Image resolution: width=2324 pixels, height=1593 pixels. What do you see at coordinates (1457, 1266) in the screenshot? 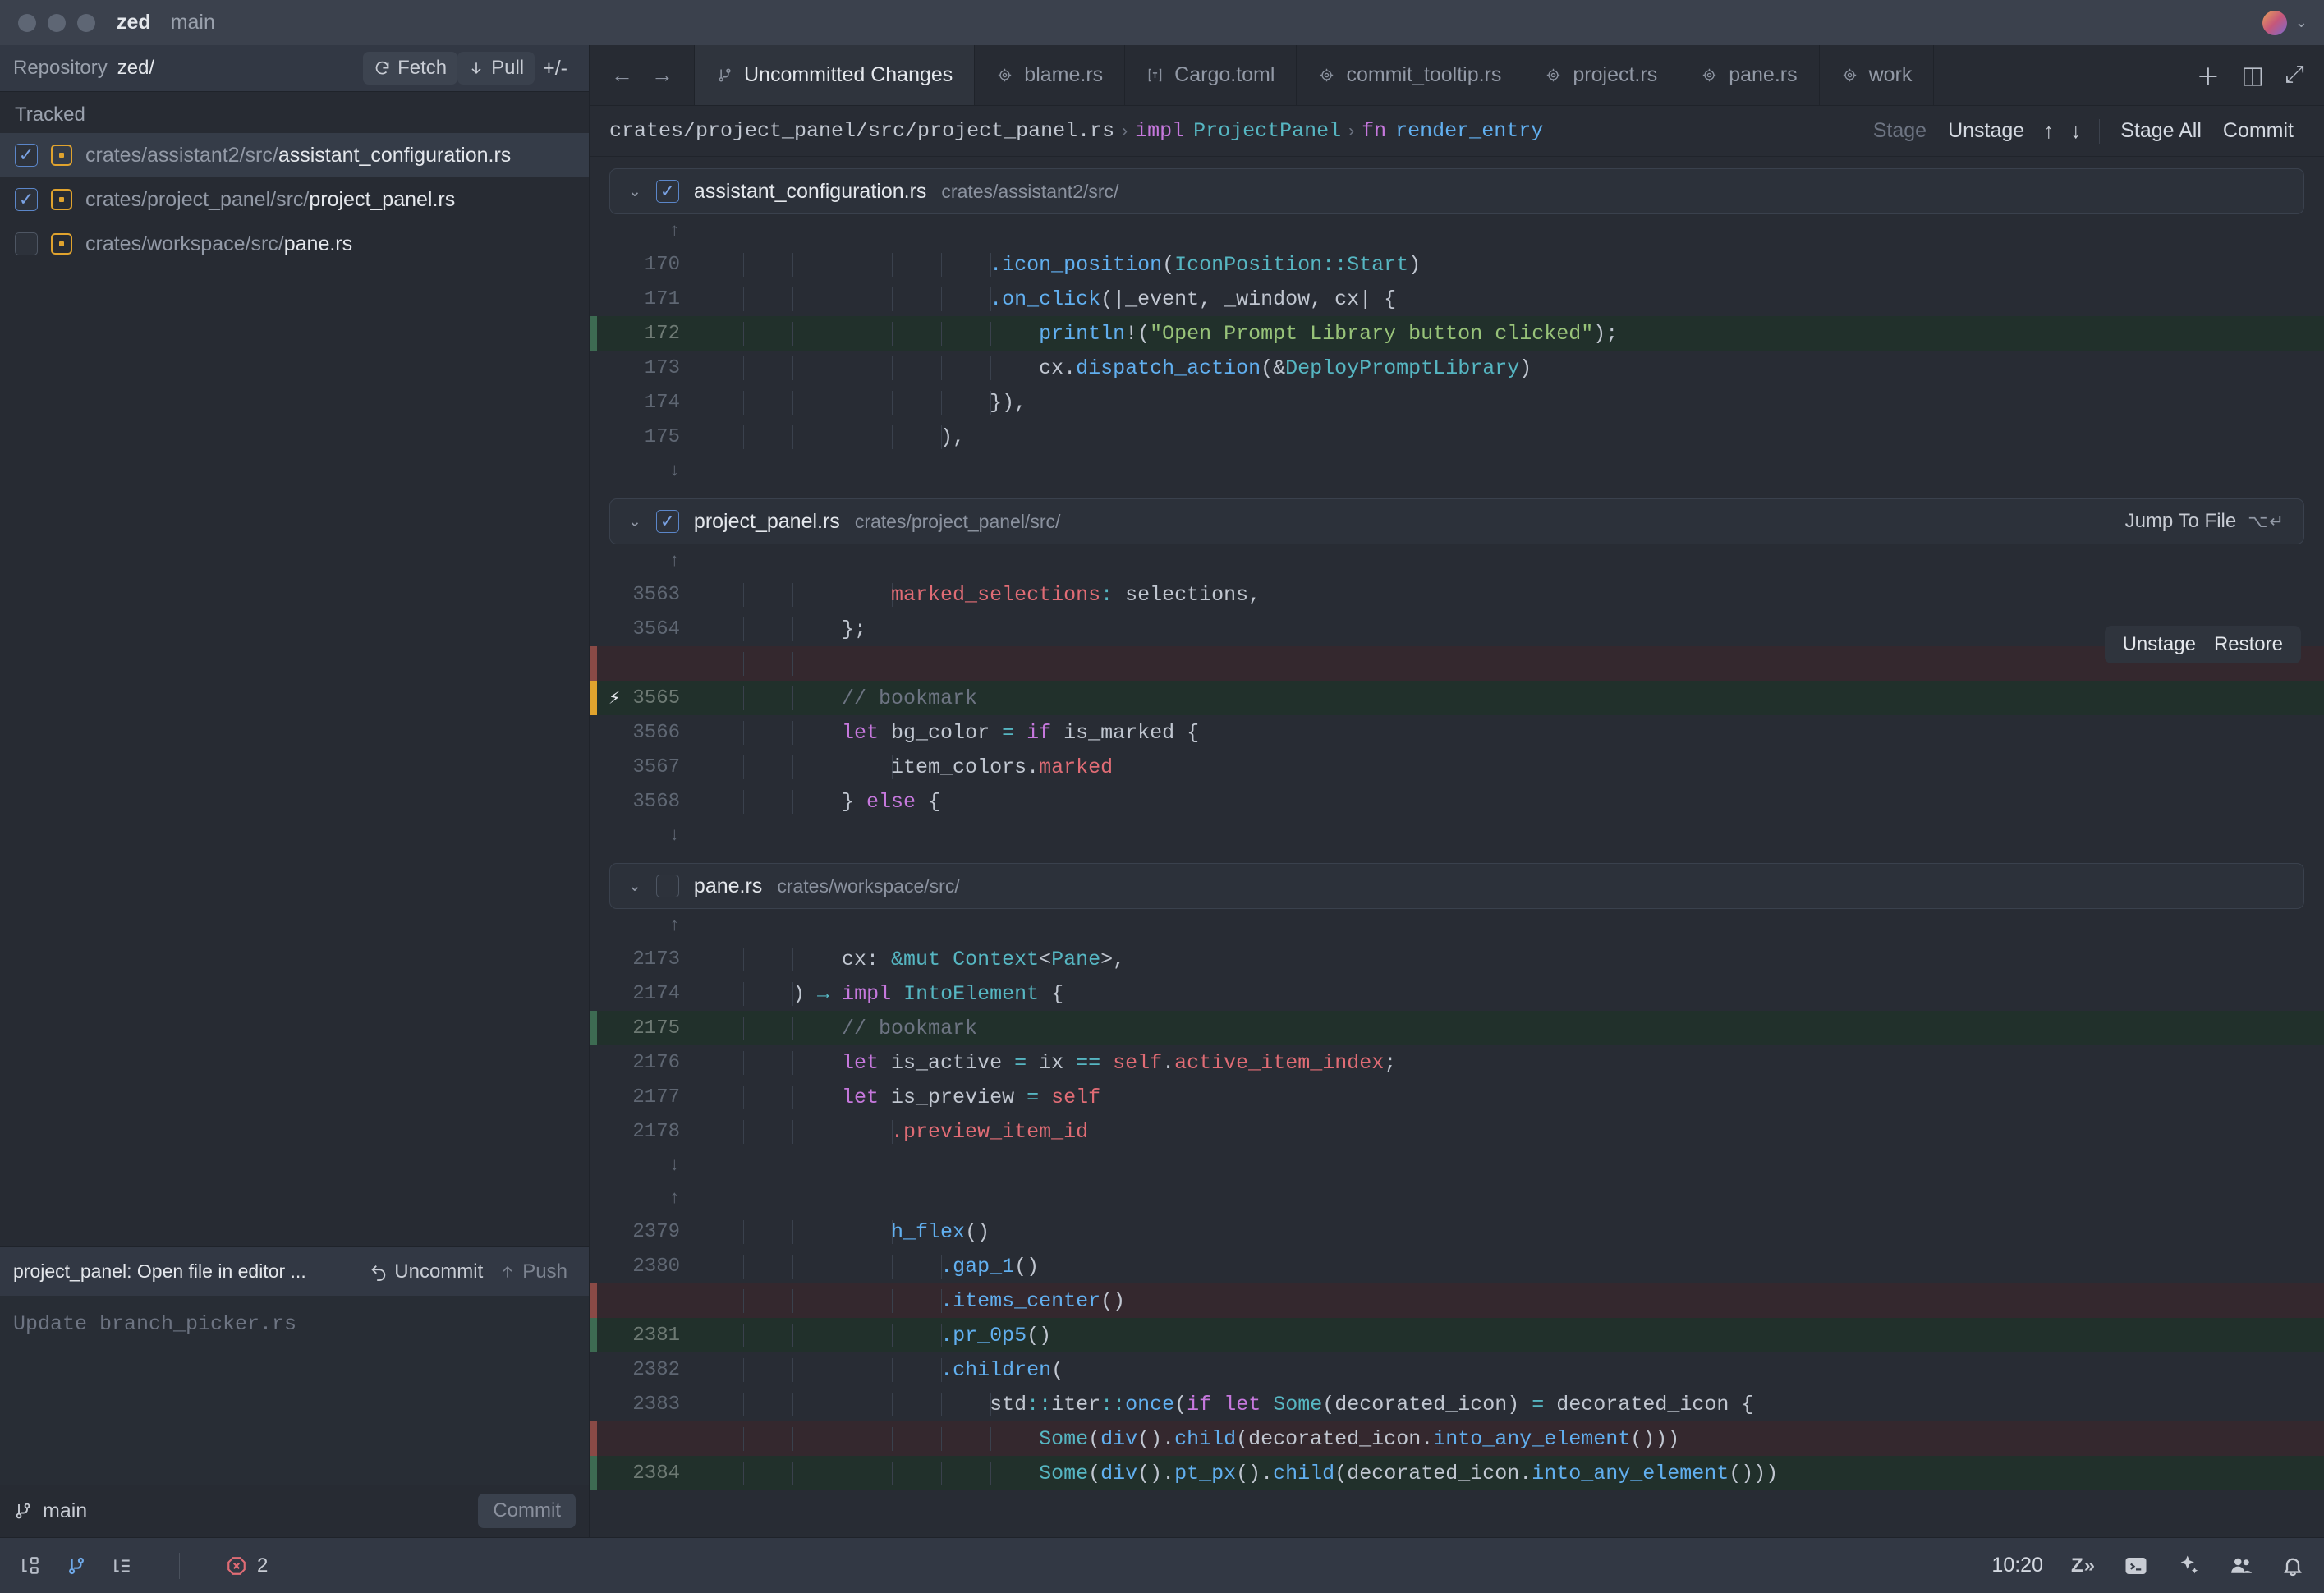
I see `diff-line: 2380 .gap_1()` at bounding box center [1457, 1266].